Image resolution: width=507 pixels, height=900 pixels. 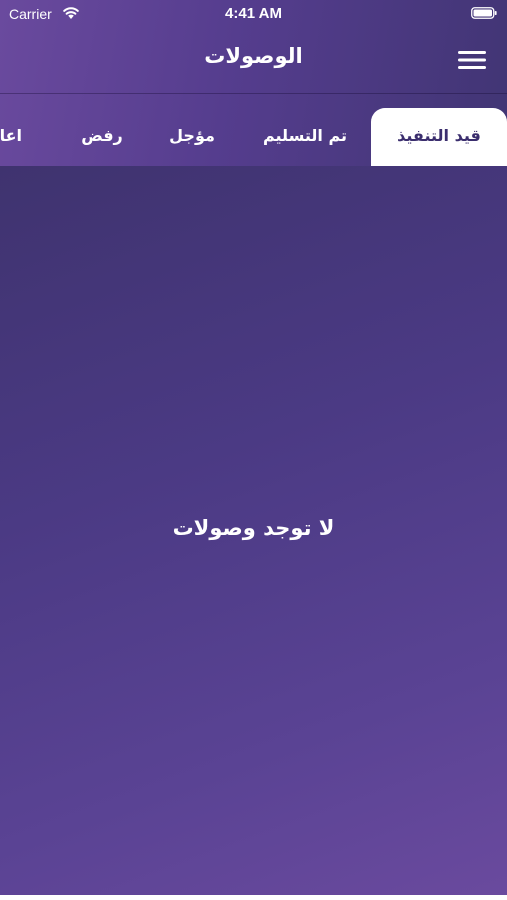 I want to click on status-bar: Carrier 4:41 AM, so click(x=253, y=14).